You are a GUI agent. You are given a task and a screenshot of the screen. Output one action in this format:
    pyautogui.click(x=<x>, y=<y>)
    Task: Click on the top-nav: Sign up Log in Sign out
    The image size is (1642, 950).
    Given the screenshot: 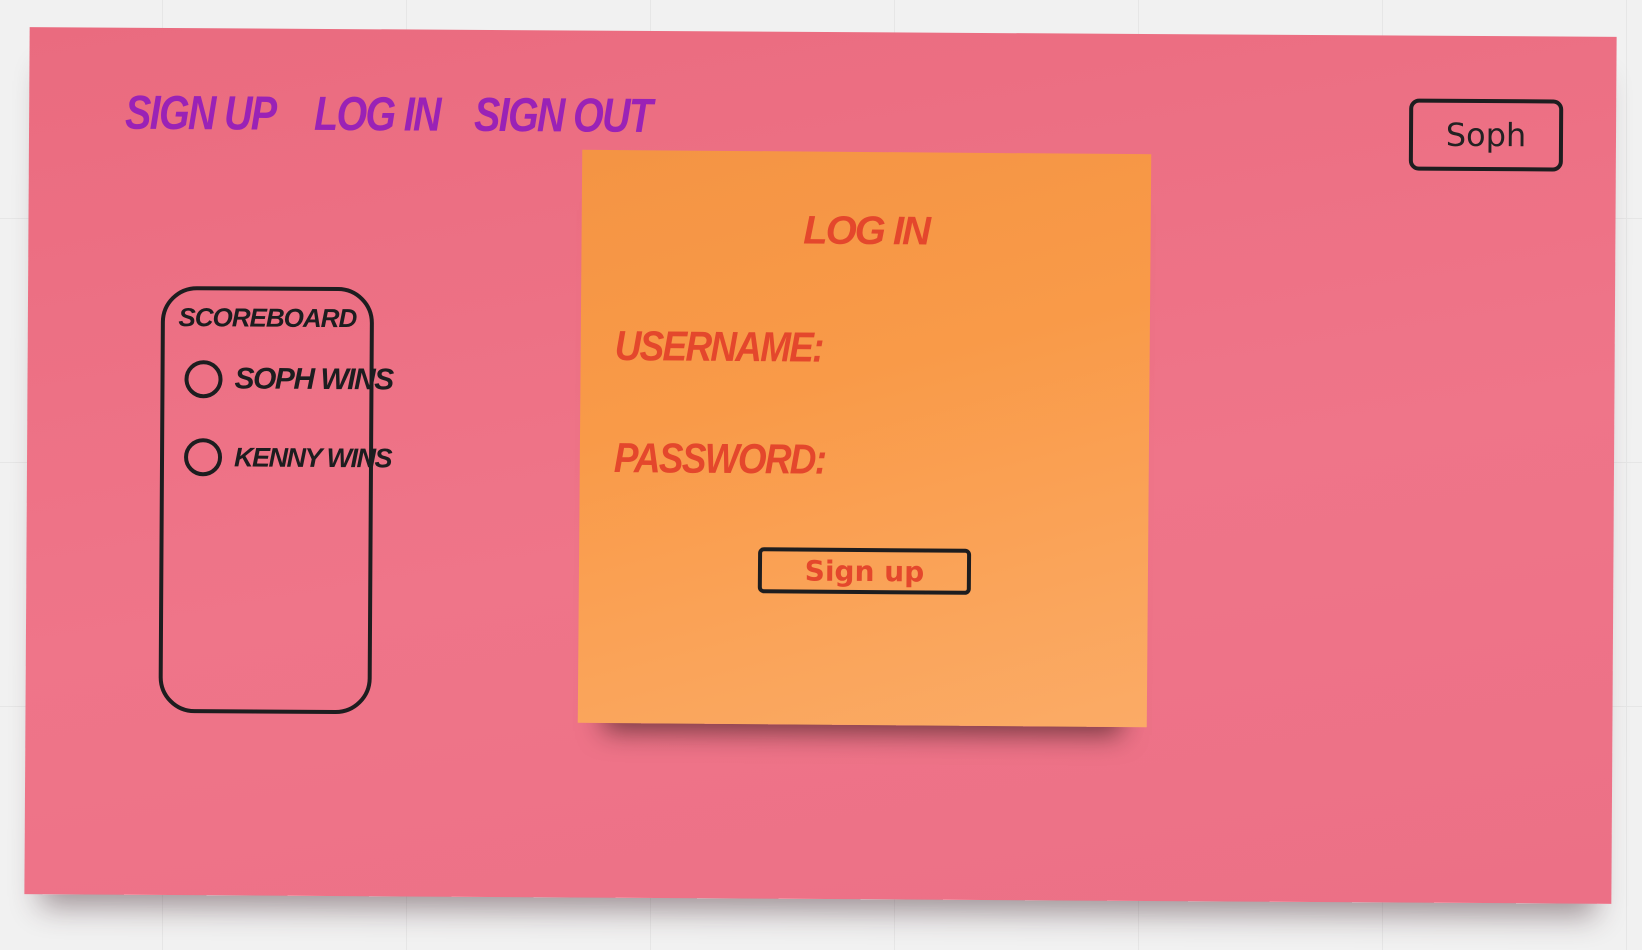 What is the action you would take?
    pyautogui.click(x=395, y=115)
    